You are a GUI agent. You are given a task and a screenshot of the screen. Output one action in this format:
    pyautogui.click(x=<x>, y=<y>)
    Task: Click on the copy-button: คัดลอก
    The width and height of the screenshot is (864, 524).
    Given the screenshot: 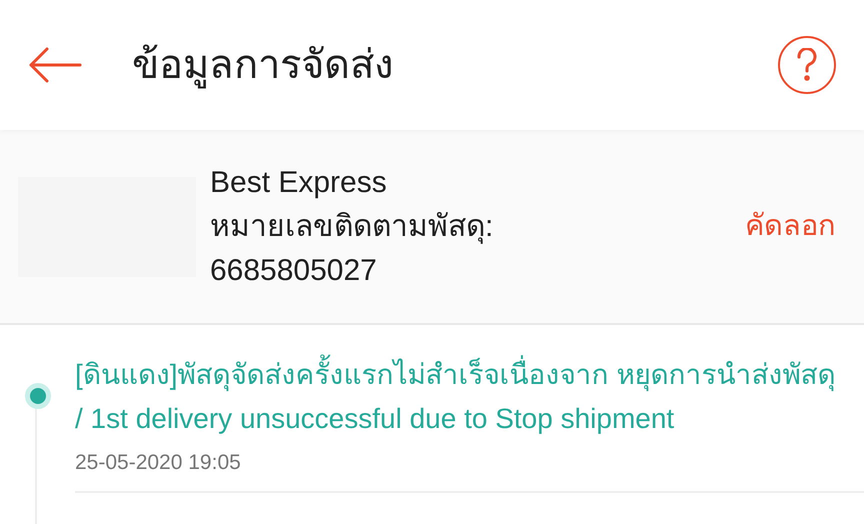 What is the action you would take?
    pyautogui.click(x=790, y=226)
    